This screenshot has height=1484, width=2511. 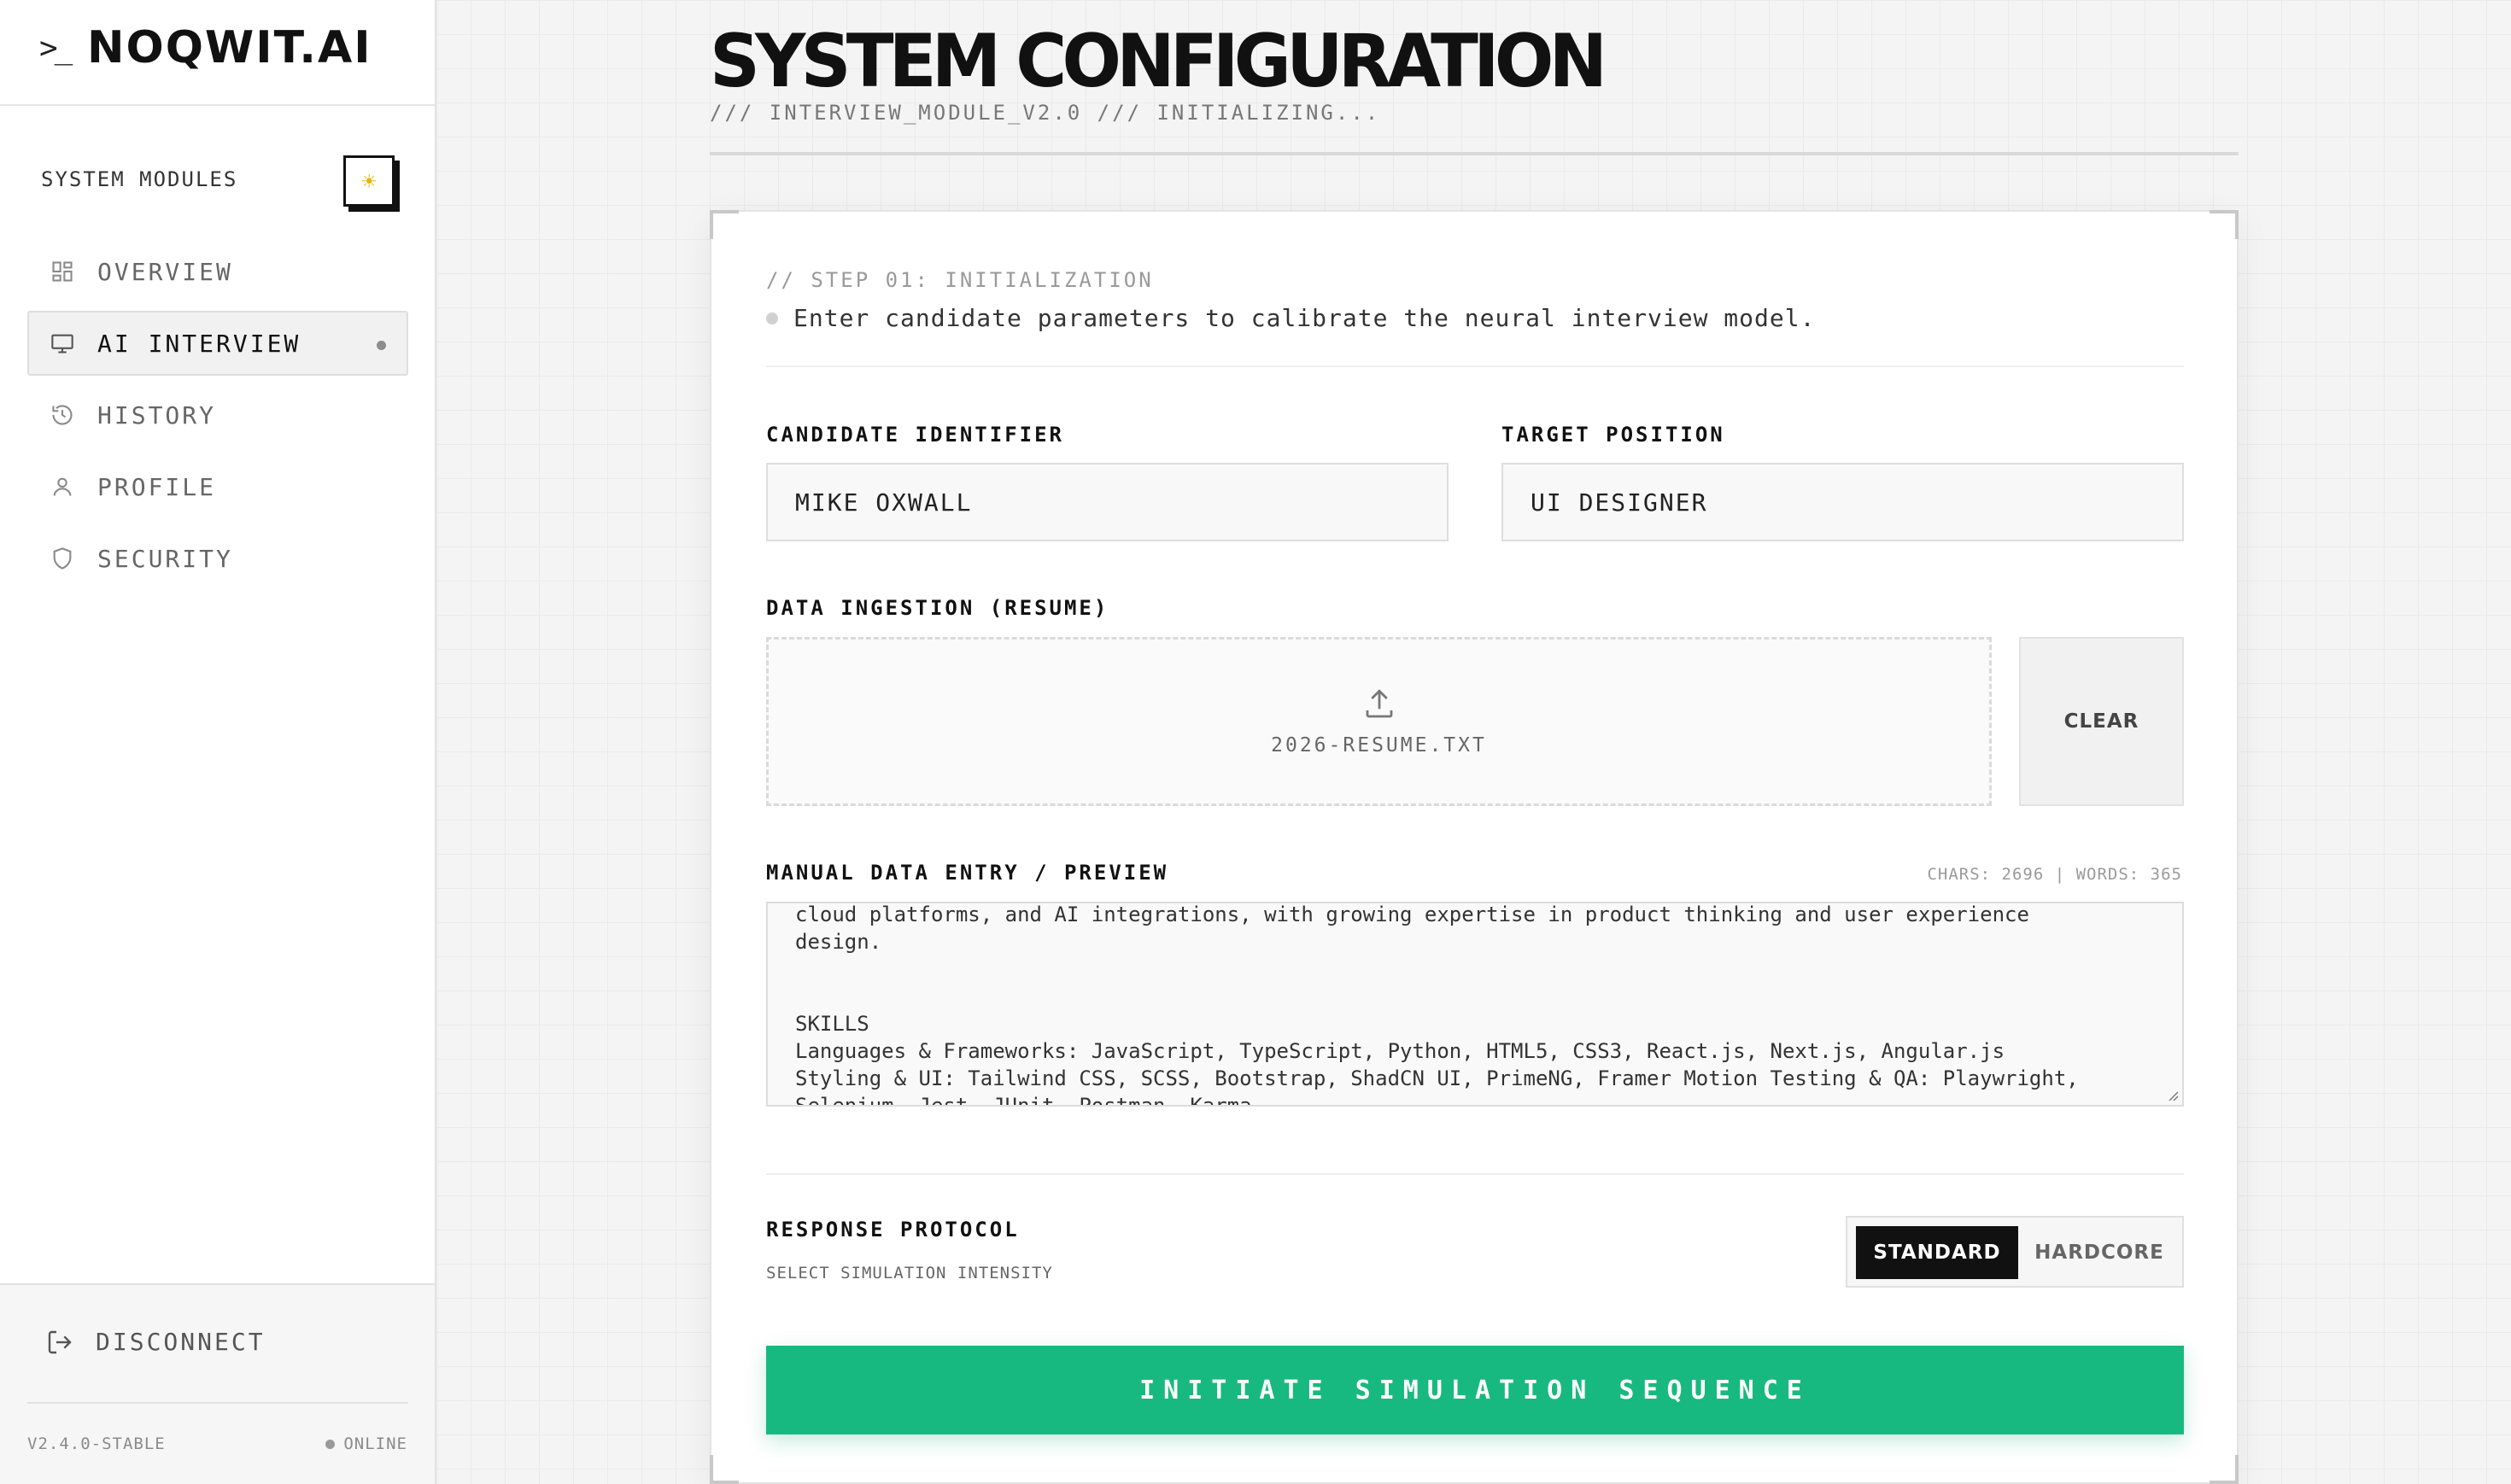 What do you see at coordinates (2172, 1095) in the screenshot?
I see `resize-grip-icon` at bounding box center [2172, 1095].